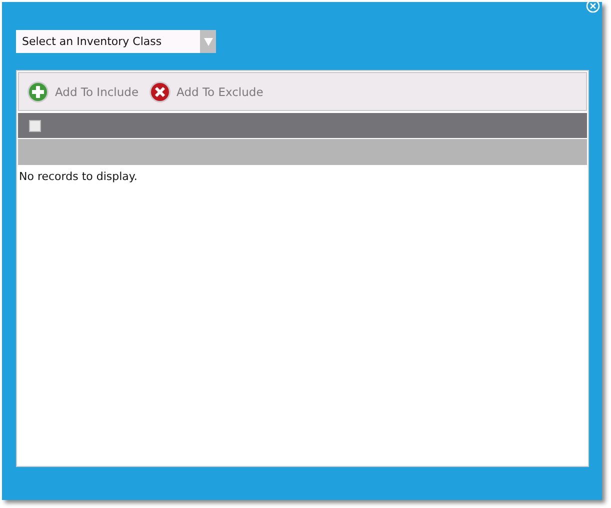 The width and height of the screenshot is (611, 508). What do you see at coordinates (206, 91) in the screenshot?
I see `add-exclude-button: Add To Exclude` at bounding box center [206, 91].